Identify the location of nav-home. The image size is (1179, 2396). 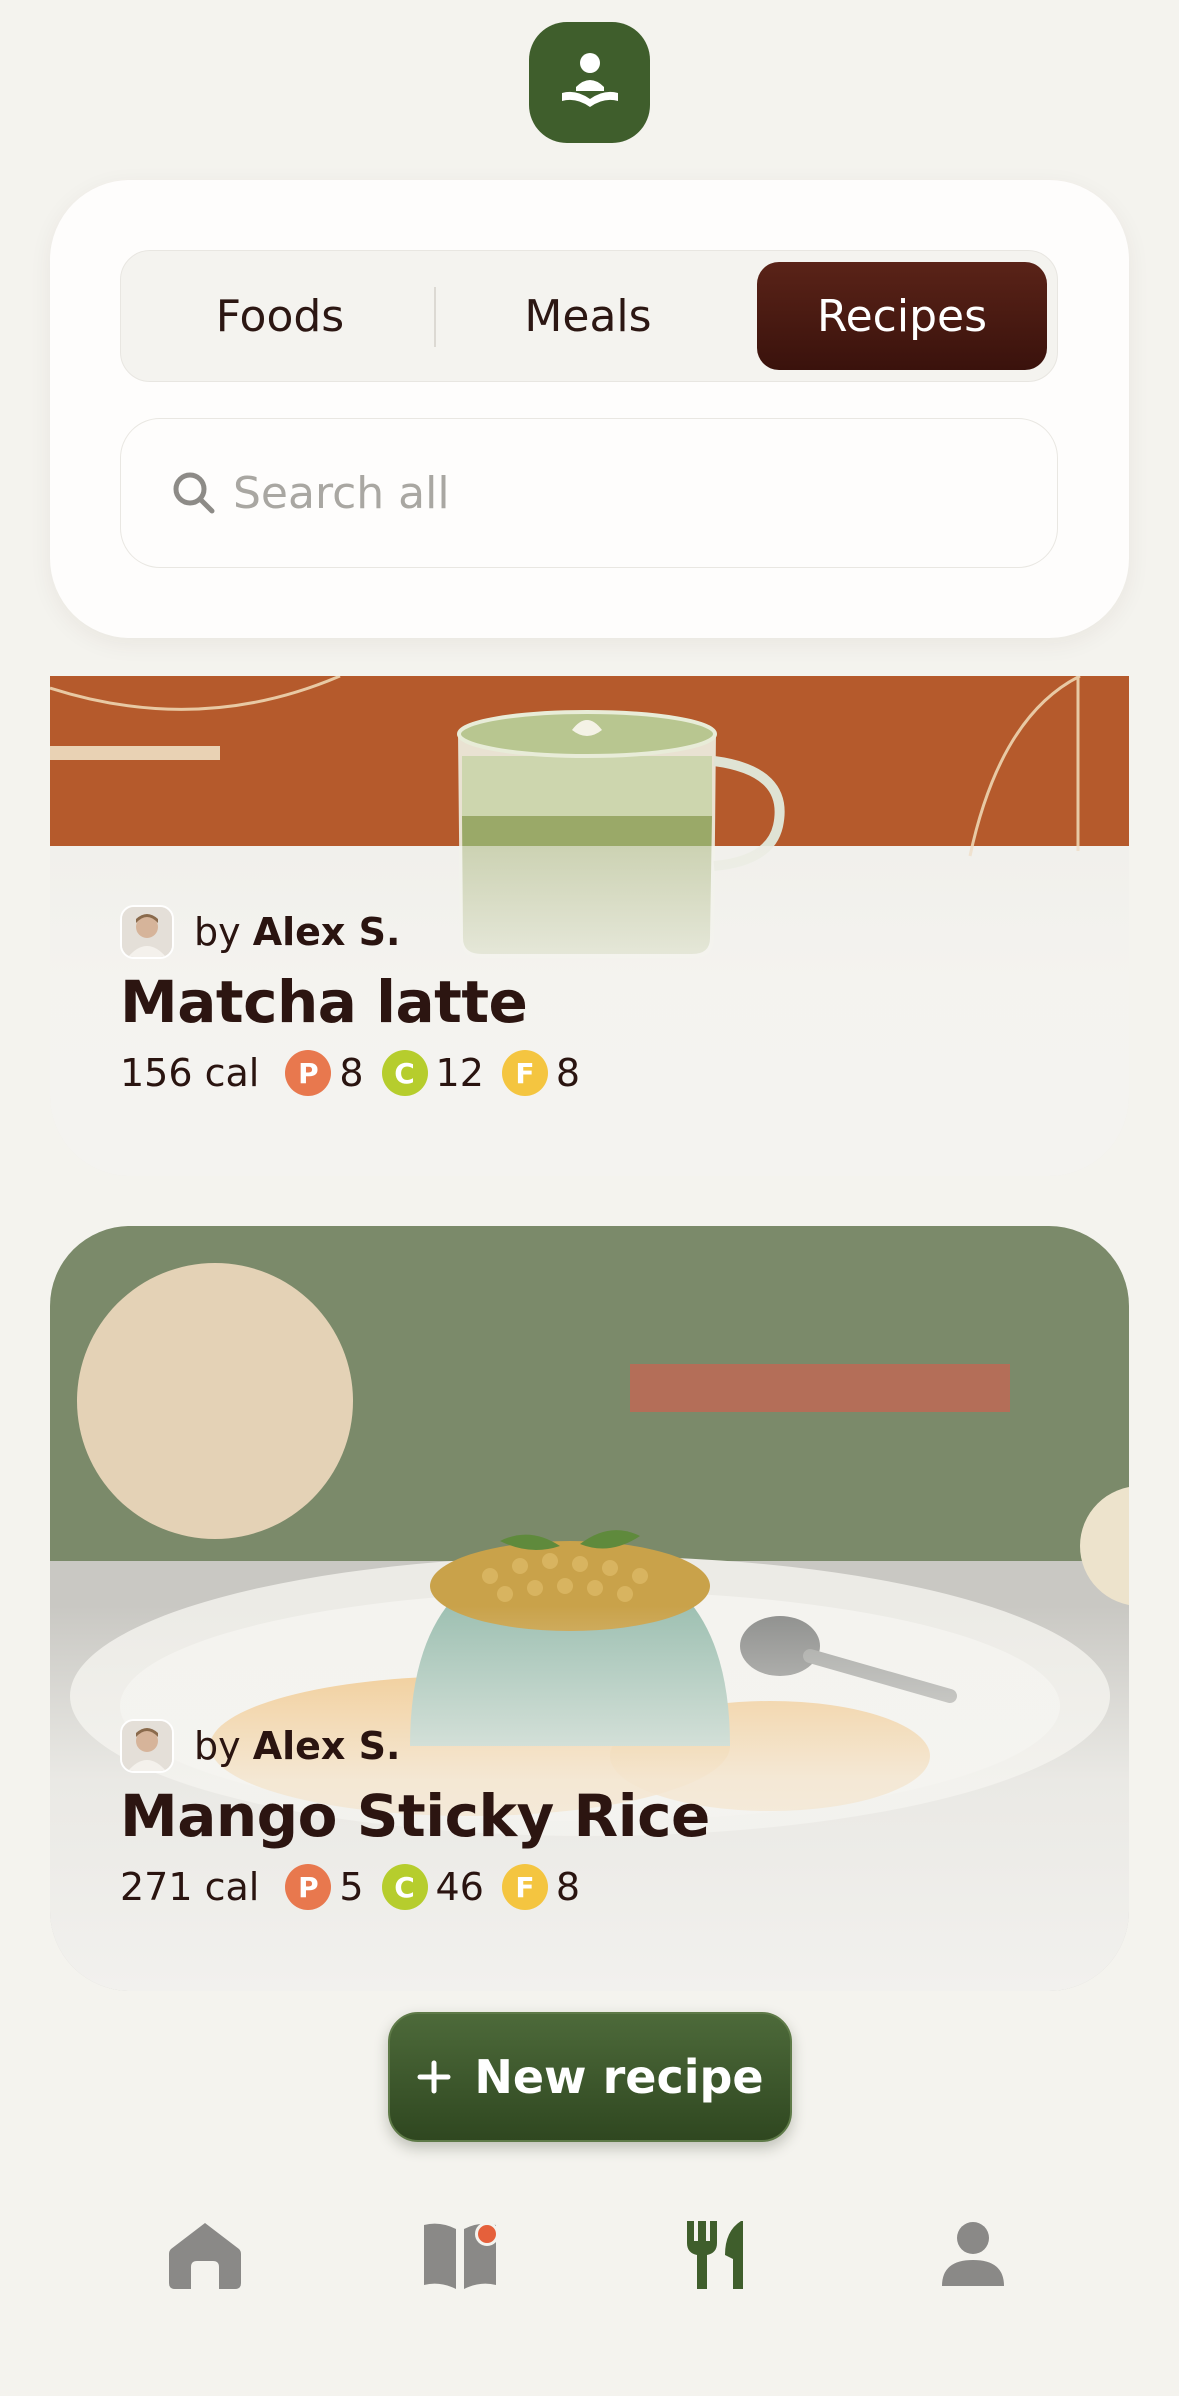
(205, 2255).